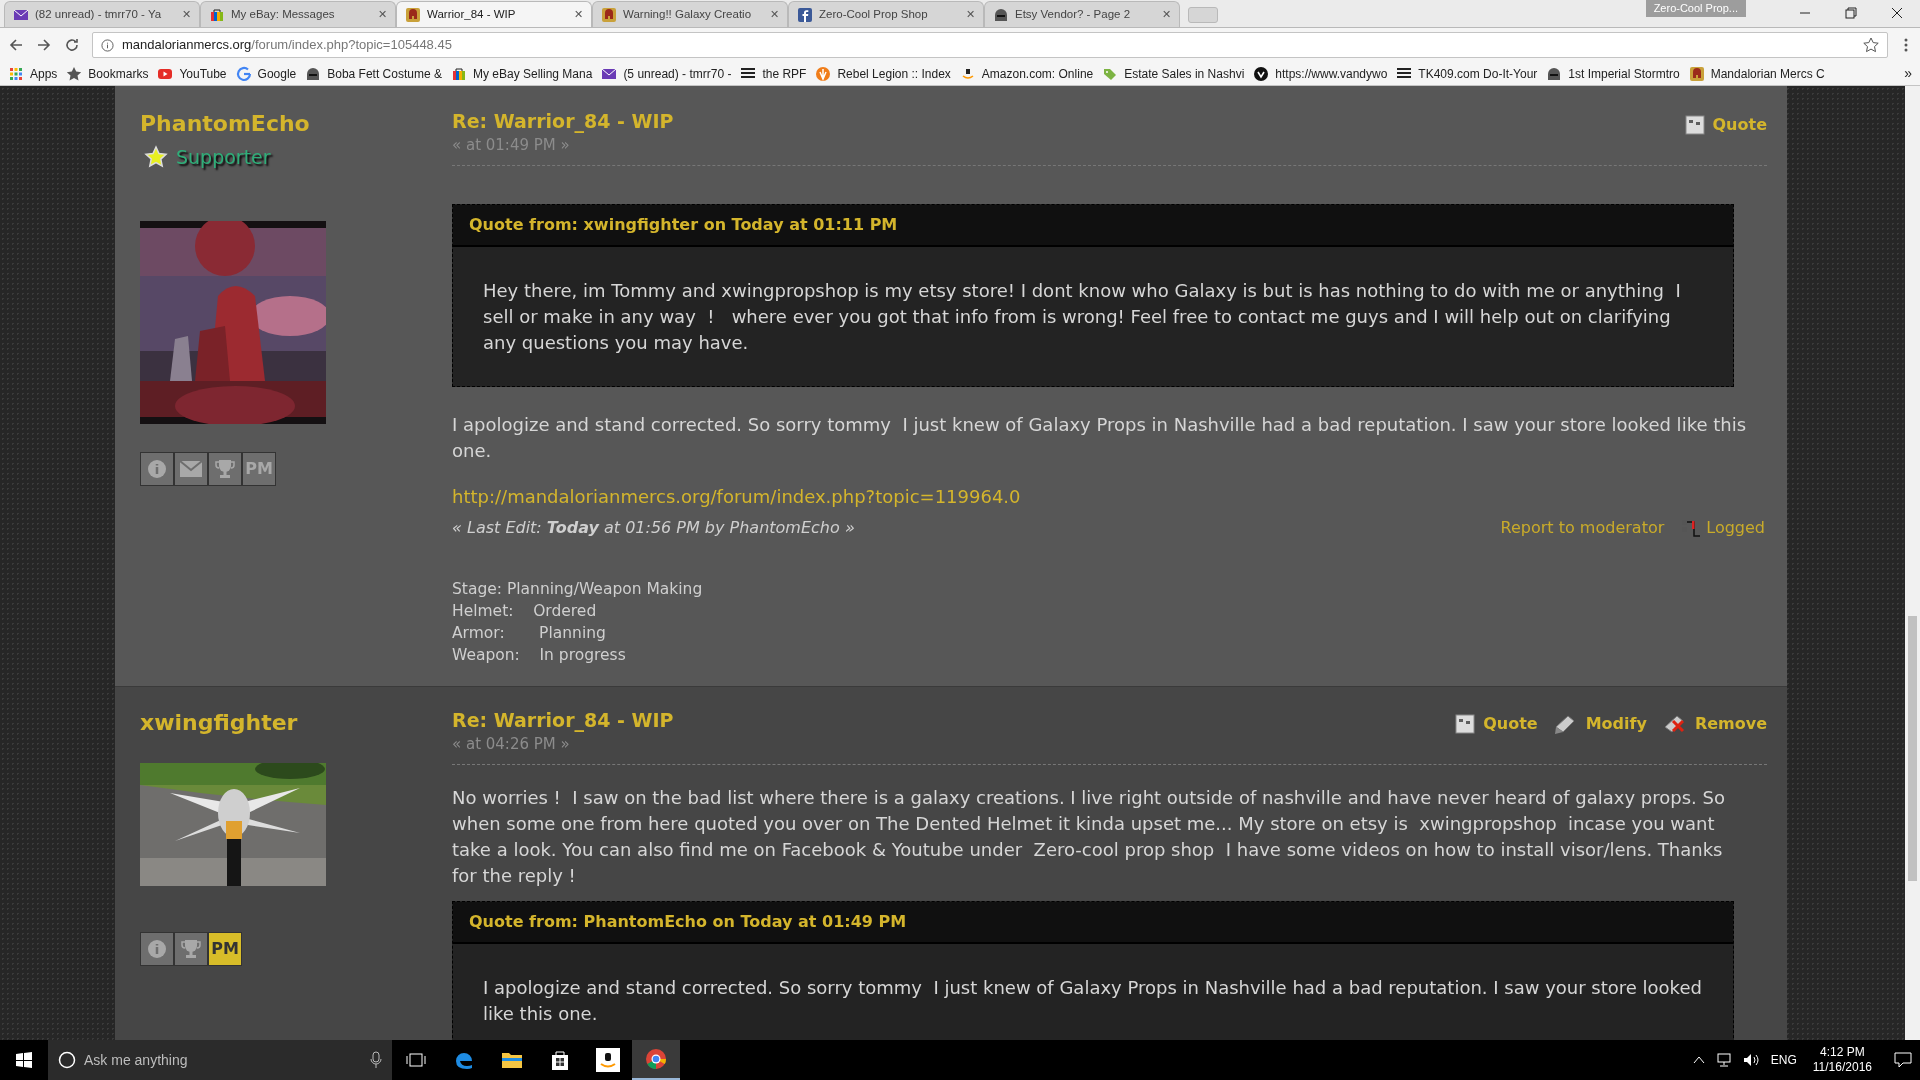 The width and height of the screenshot is (1920, 1080). Describe the element at coordinates (773, 73) in the screenshot. I see `bookmark: the RPF` at that location.